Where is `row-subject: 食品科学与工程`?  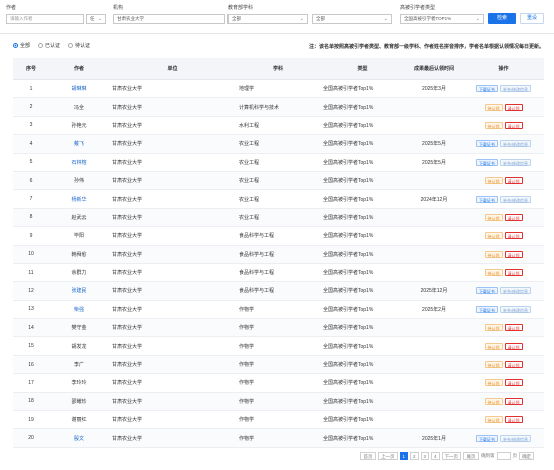 row-subject: 食品科学与工程 is located at coordinates (278, 236).